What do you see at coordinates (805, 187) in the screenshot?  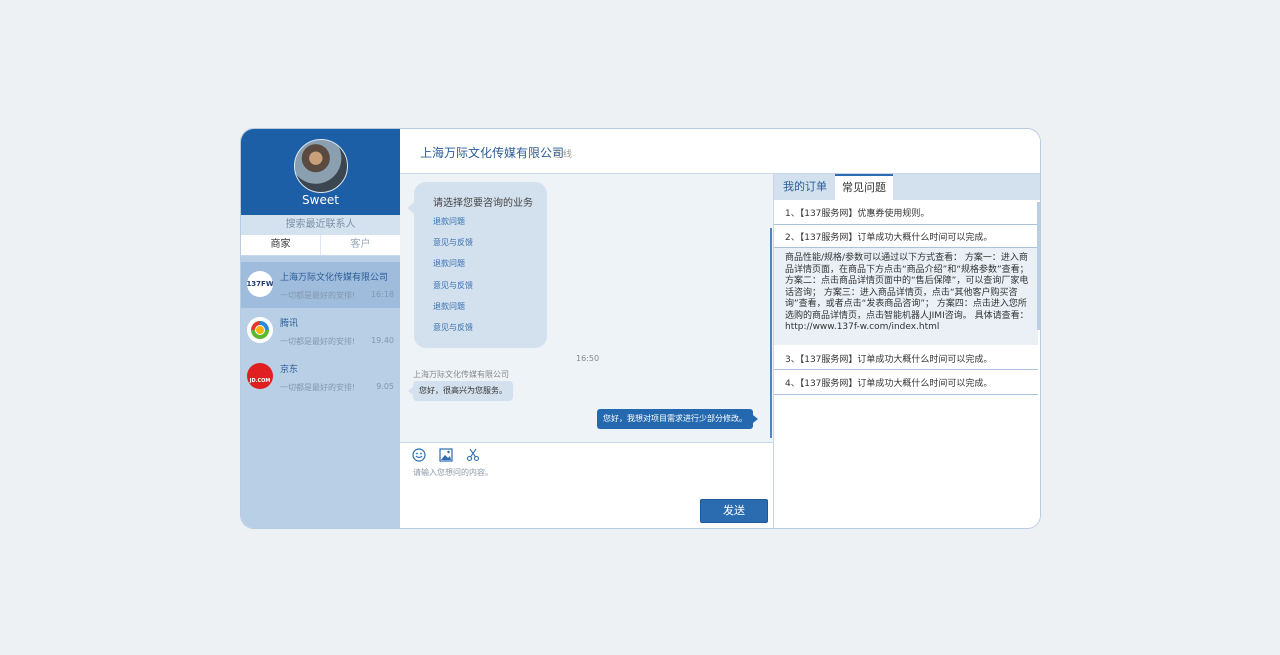 I see `tab-my-orders: 我的订单` at bounding box center [805, 187].